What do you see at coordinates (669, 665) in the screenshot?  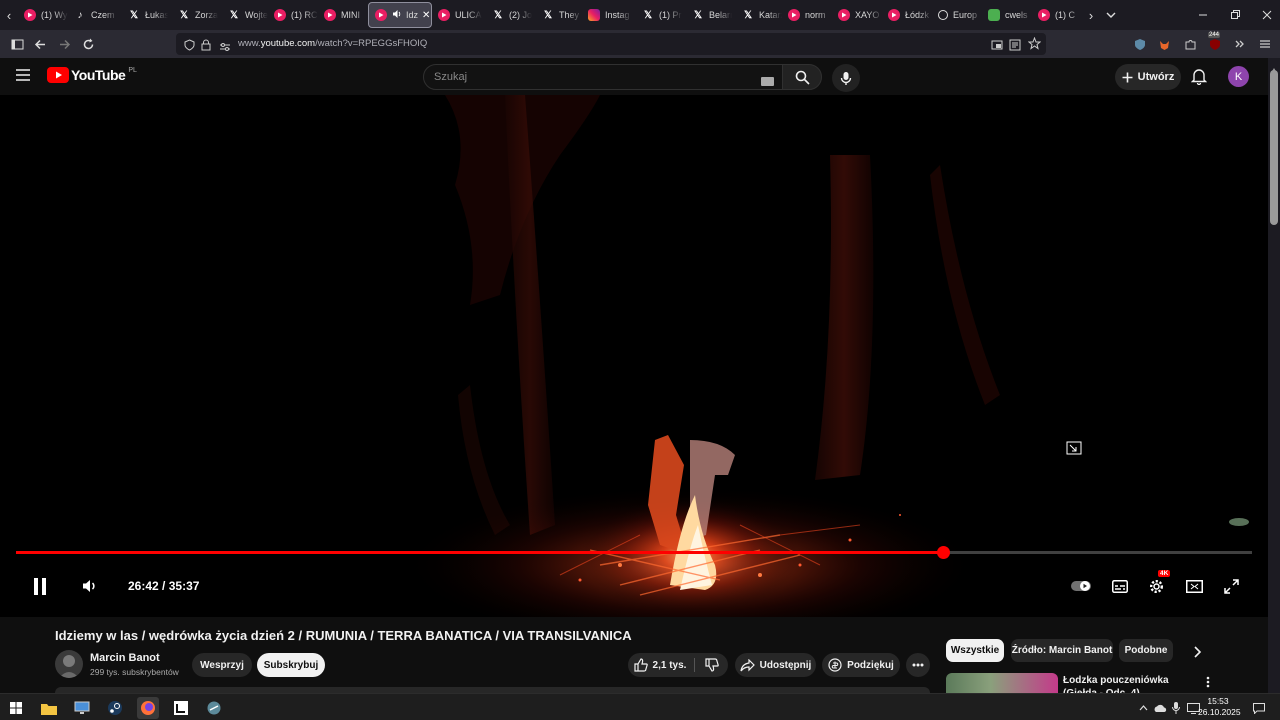 I see `like-count: 2,1 tys.` at bounding box center [669, 665].